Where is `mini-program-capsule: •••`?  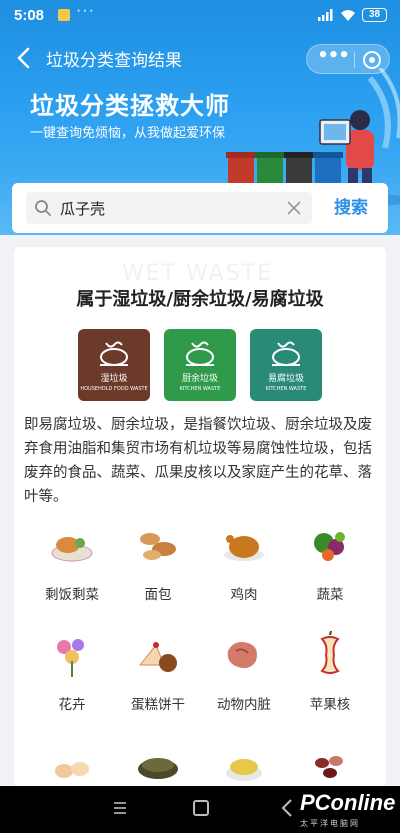 mini-program-capsule: ••• is located at coordinates (348, 59).